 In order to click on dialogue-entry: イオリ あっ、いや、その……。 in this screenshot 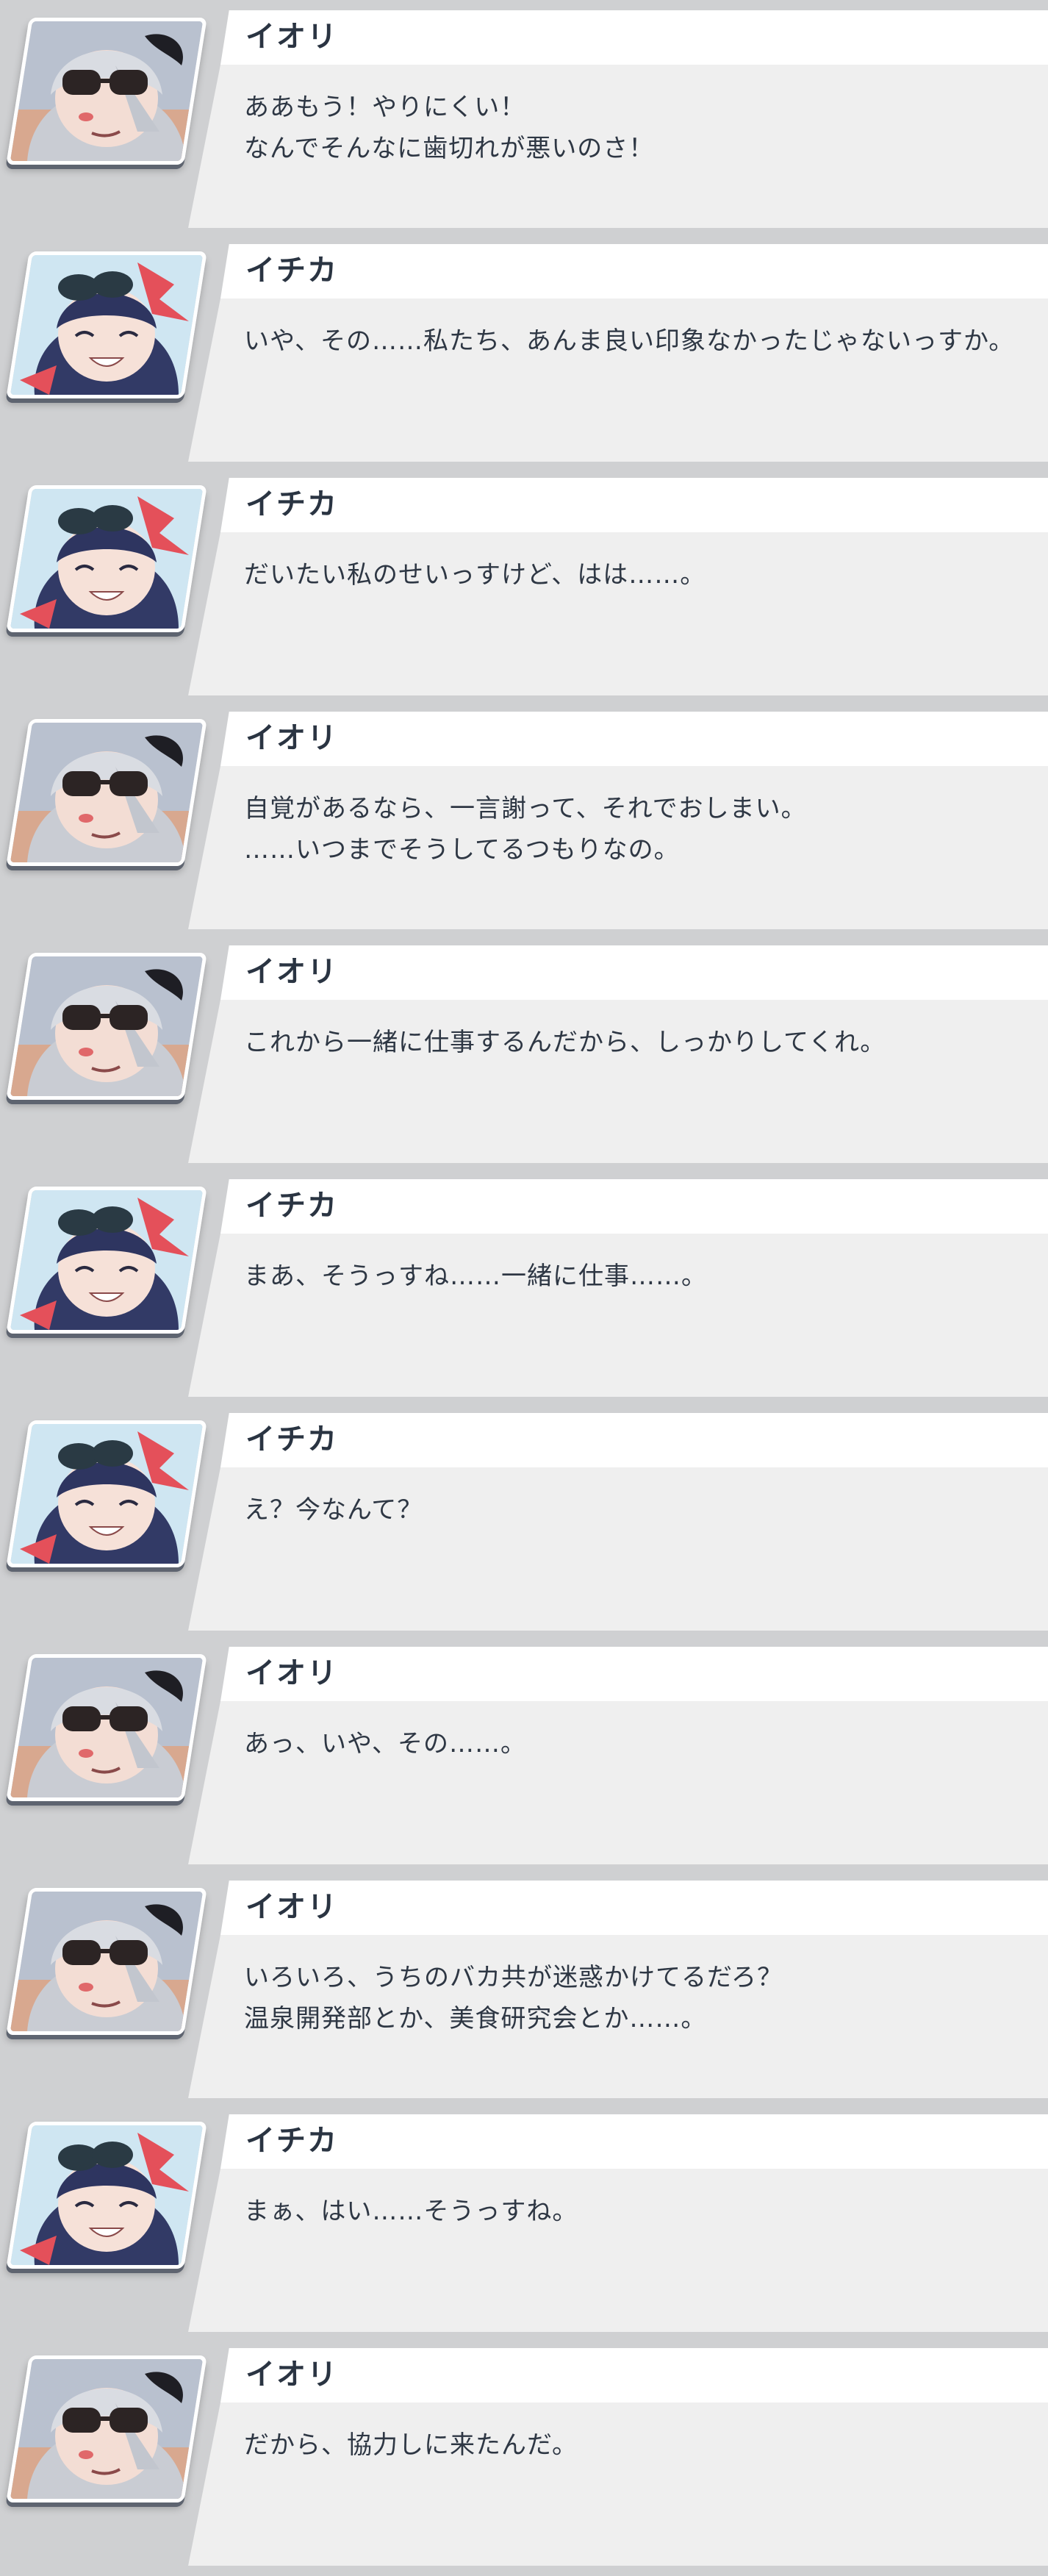, I will do `click(524, 1753)`.